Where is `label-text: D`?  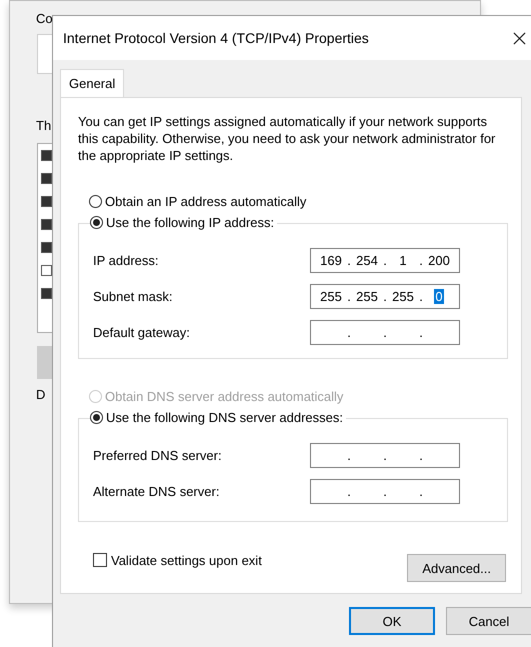 label-text: D is located at coordinates (41, 394).